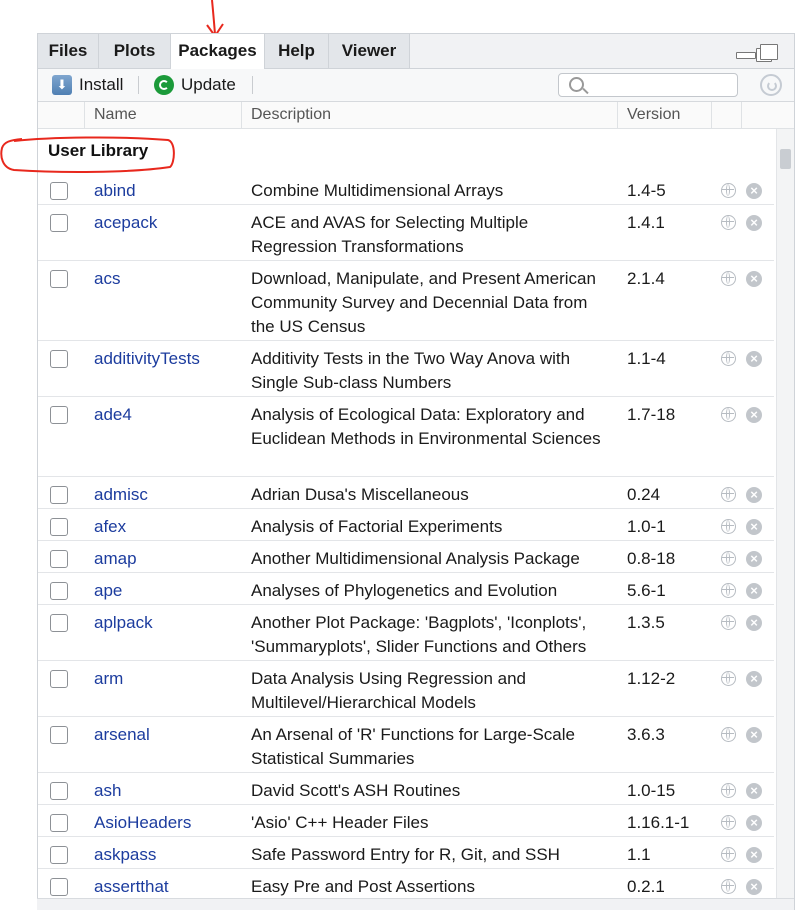 This screenshot has width=806, height=910. Describe the element at coordinates (195, 85) in the screenshot. I see `update-button: Update` at that location.